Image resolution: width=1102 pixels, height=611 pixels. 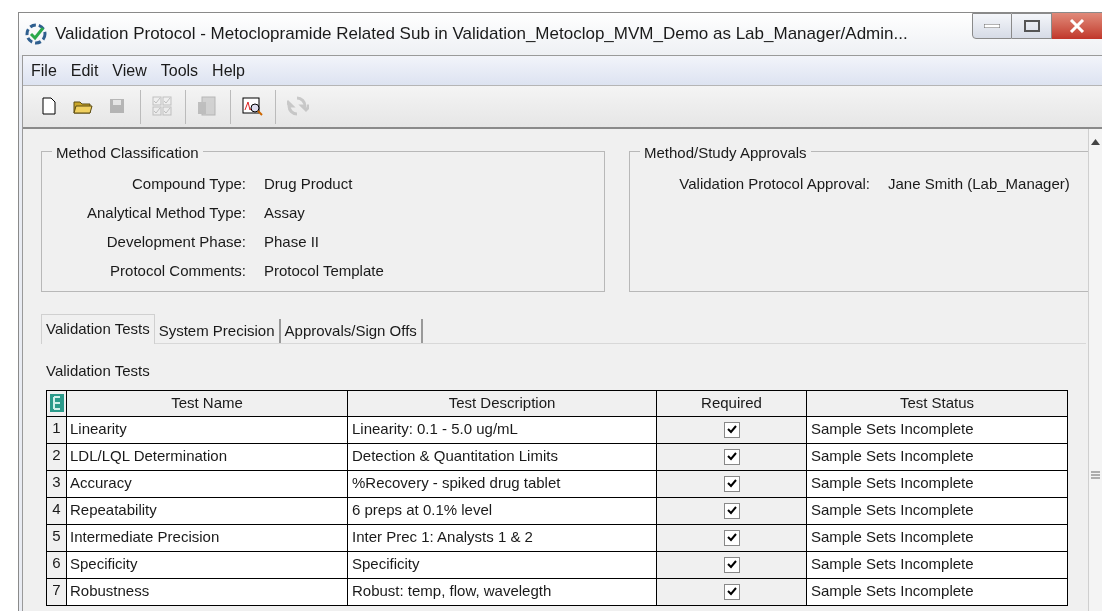 I want to click on table-cell: Robustness, so click(x=207, y=591).